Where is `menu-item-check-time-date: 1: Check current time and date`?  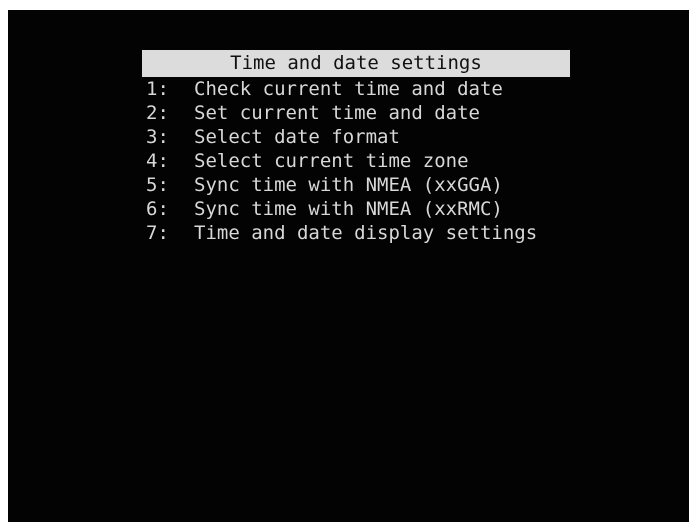
menu-item-check-time-date: 1: Check current time and date is located at coordinates (357, 89).